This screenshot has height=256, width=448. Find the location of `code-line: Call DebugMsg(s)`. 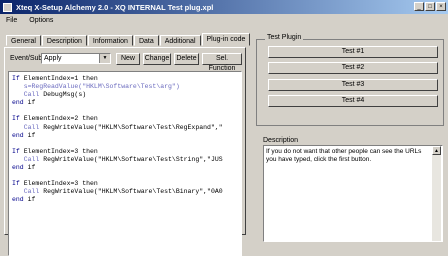

code-line: Call DebugMsg(s) is located at coordinates (55, 95).